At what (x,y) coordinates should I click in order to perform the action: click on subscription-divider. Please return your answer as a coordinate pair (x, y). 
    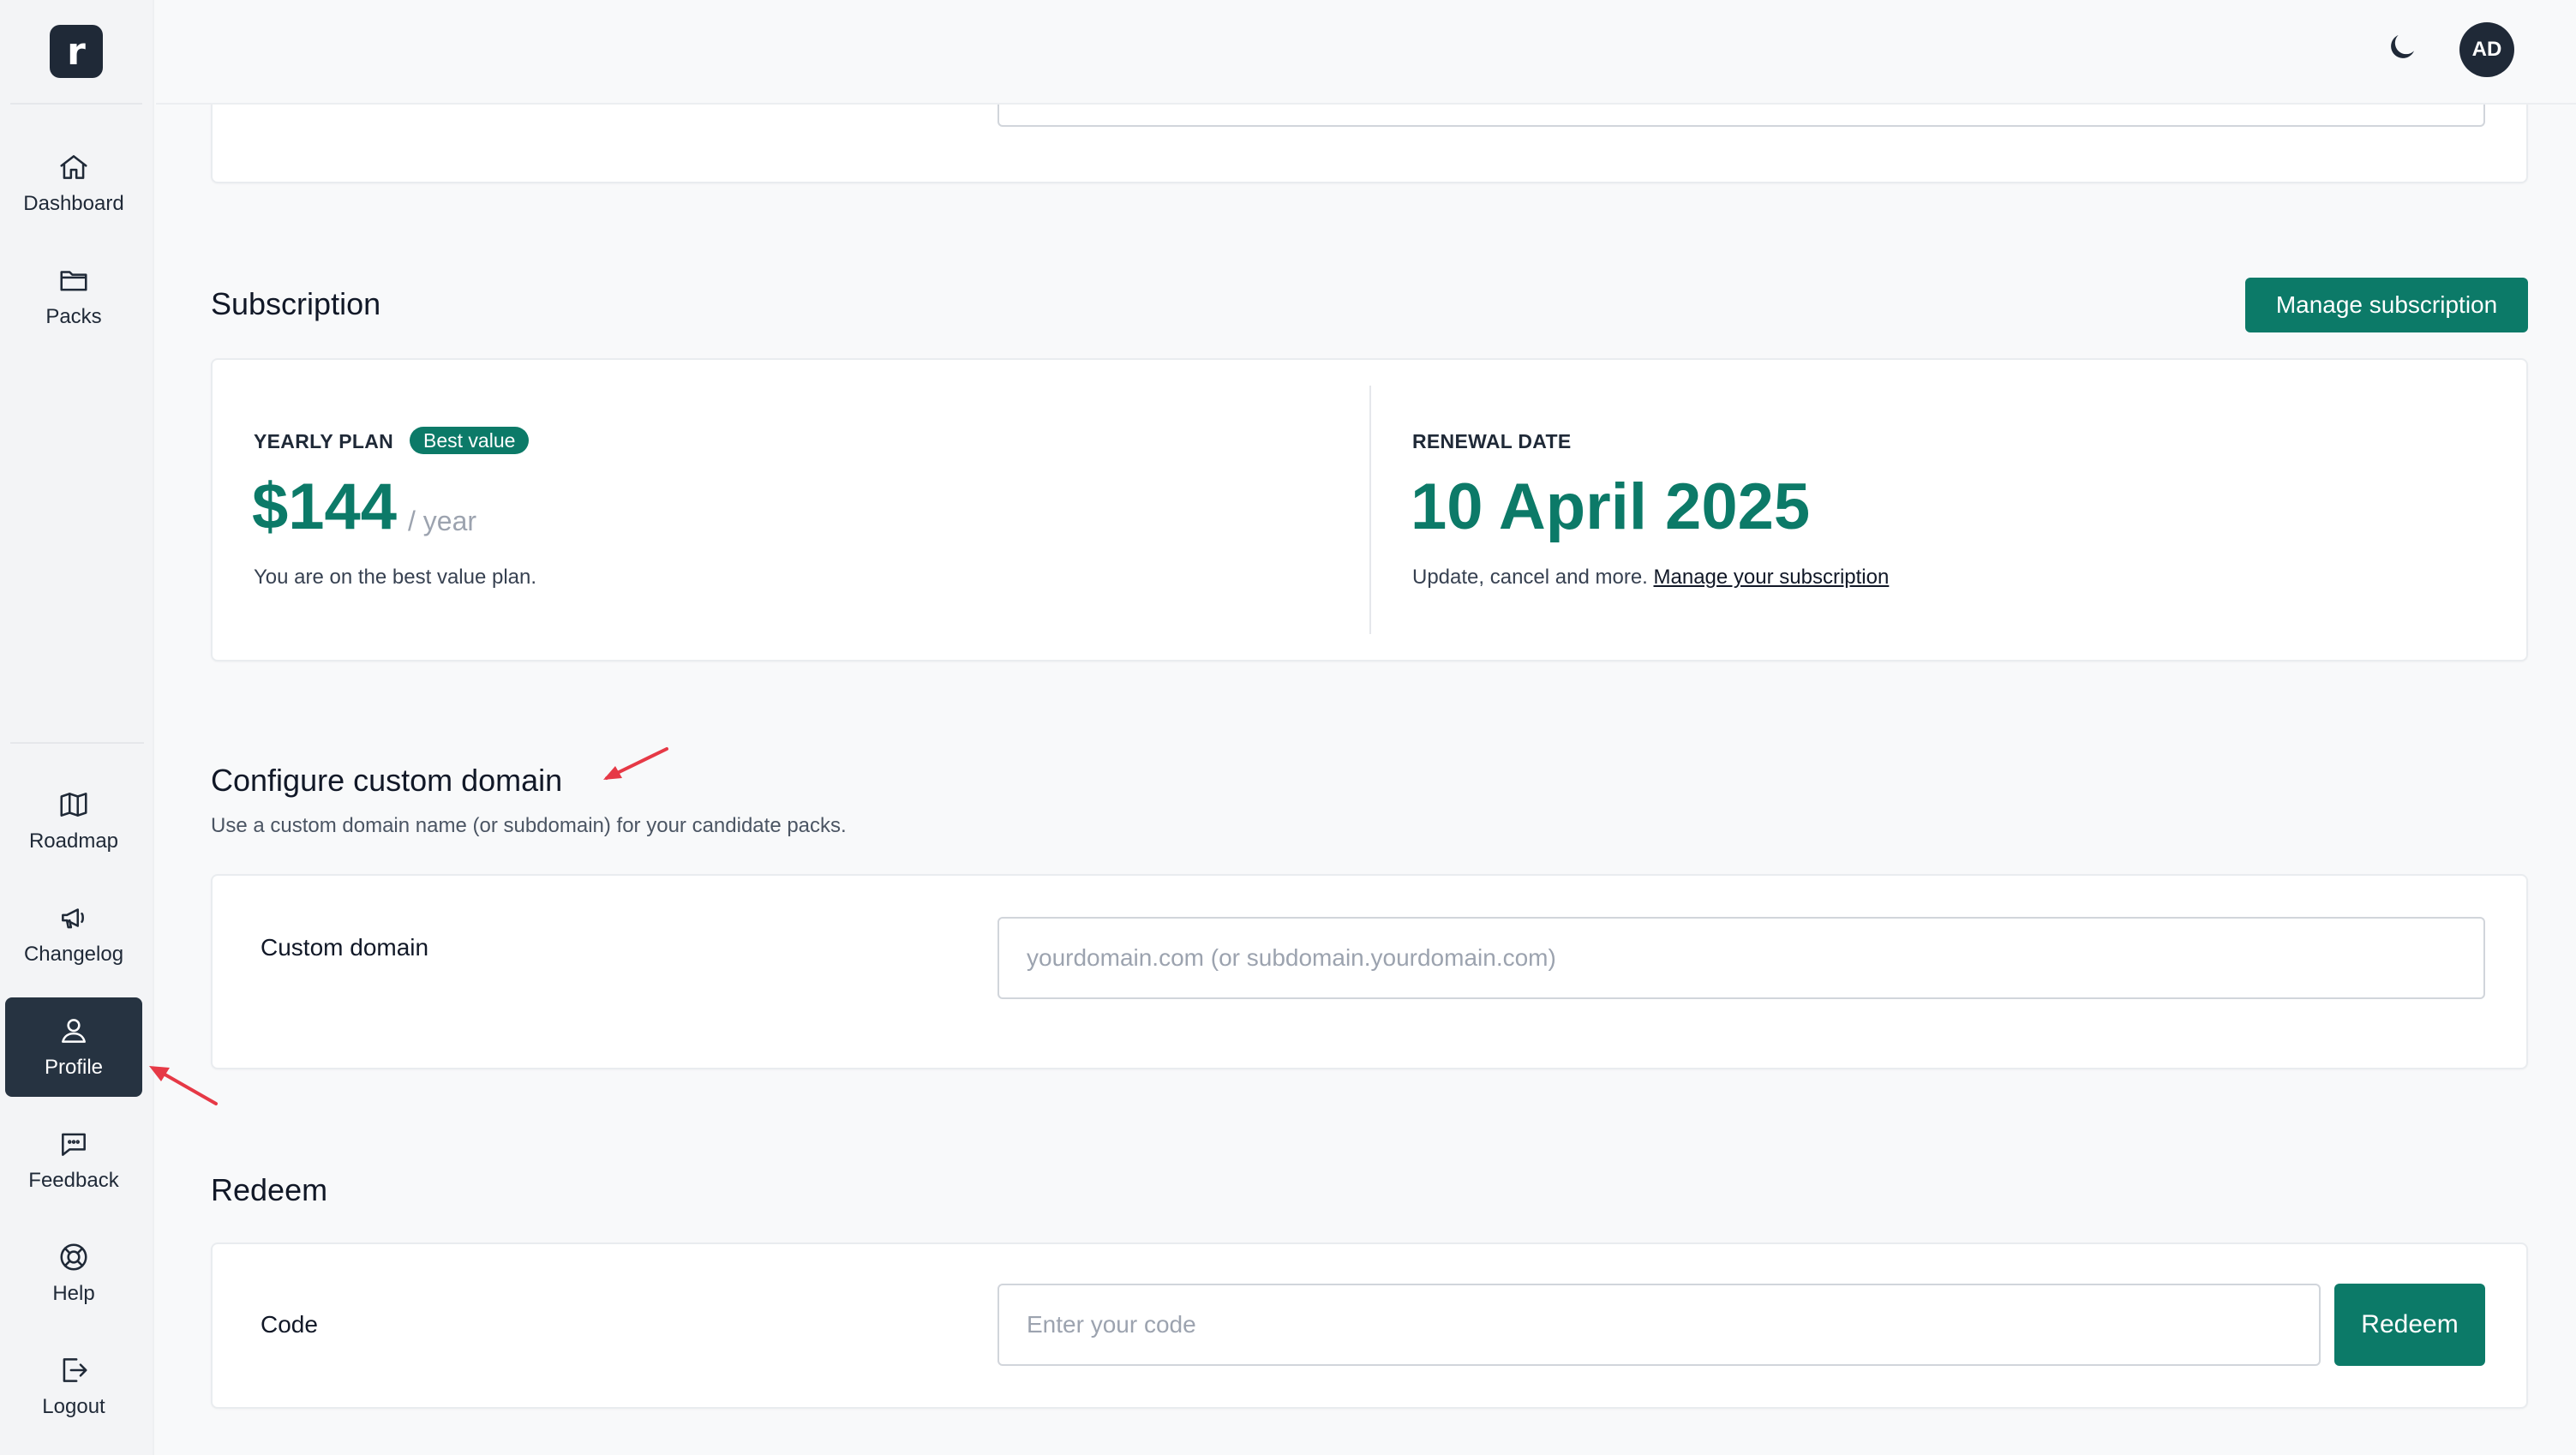
    Looking at the image, I should click on (1370, 510).